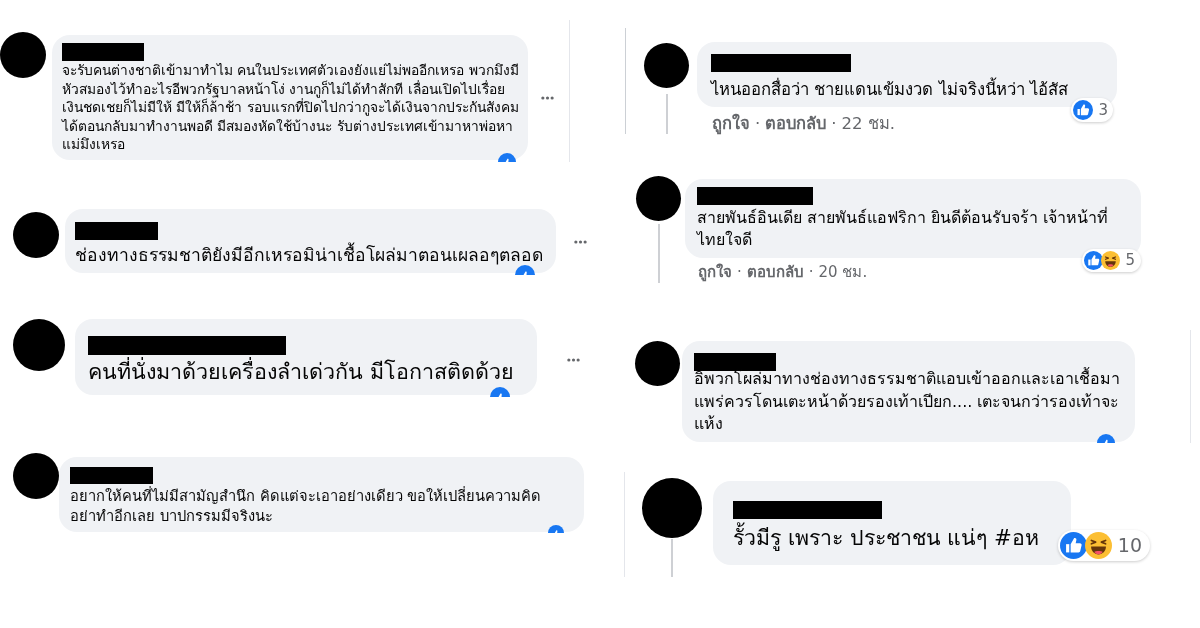 The width and height of the screenshot is (1200, 628). What do you see at coordinates (907, 401) in the screenshot?
I see `comment-text: อิพวกโผล่มาทางช่องทางธรรมชาติแอบเข้าออกและเอาเชื้อมาแพร่ควรโดนเตะหน้าด้วยรองเท้าเปียก.... เตะจนกว่ารองเท้าจะแห้ง` at bounding box center [907, 401].